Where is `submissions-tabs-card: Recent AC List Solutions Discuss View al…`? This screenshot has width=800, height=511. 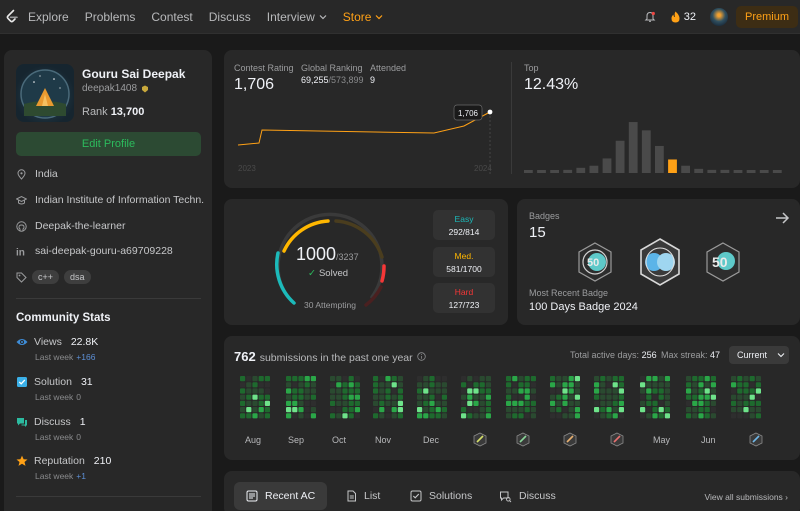 submissions-tabs-card: Recent AC List Solutions Discuss View al… is located at coordinates (512, 491).